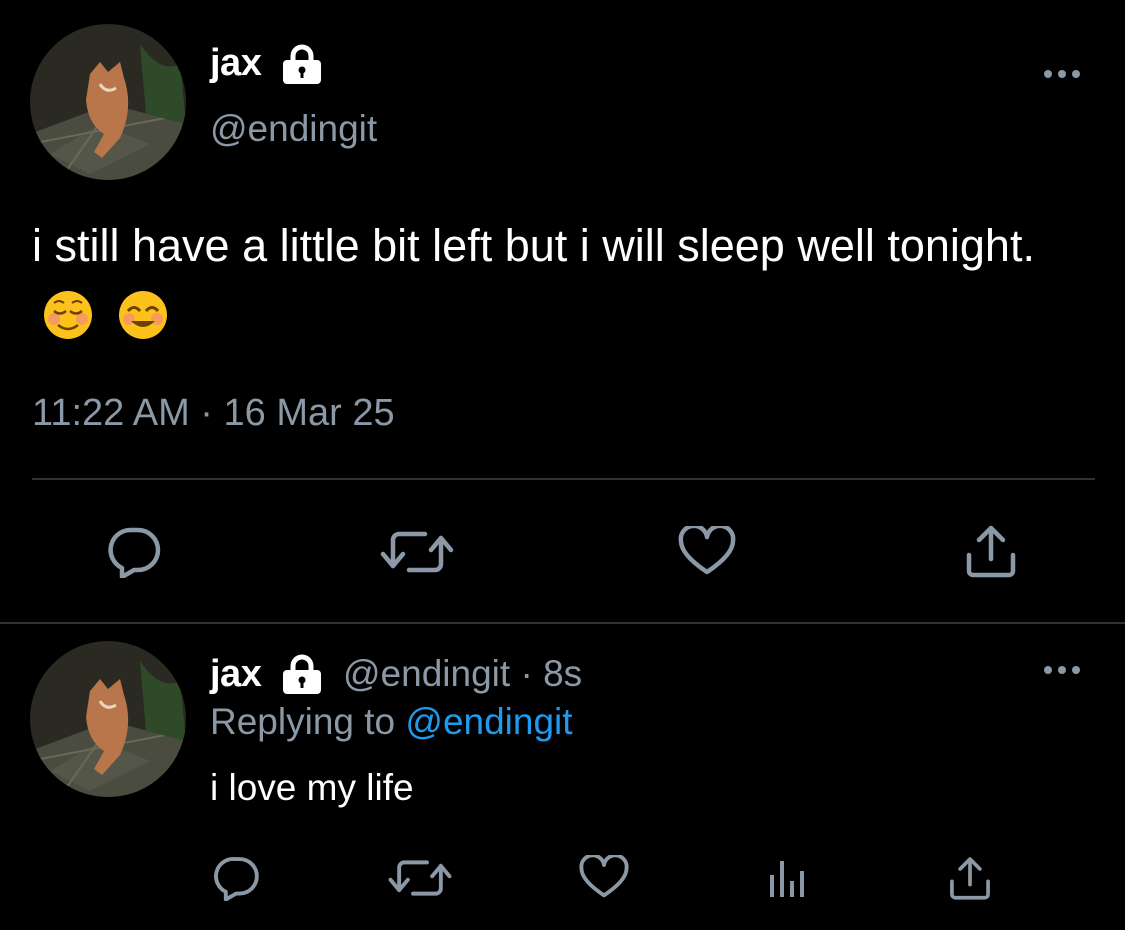 This screenshot has height=930, width=1125. What do you see at coordinates (786, 879) in the screenshot?
I see `analytics-icon` at bounding box center [786, 879].